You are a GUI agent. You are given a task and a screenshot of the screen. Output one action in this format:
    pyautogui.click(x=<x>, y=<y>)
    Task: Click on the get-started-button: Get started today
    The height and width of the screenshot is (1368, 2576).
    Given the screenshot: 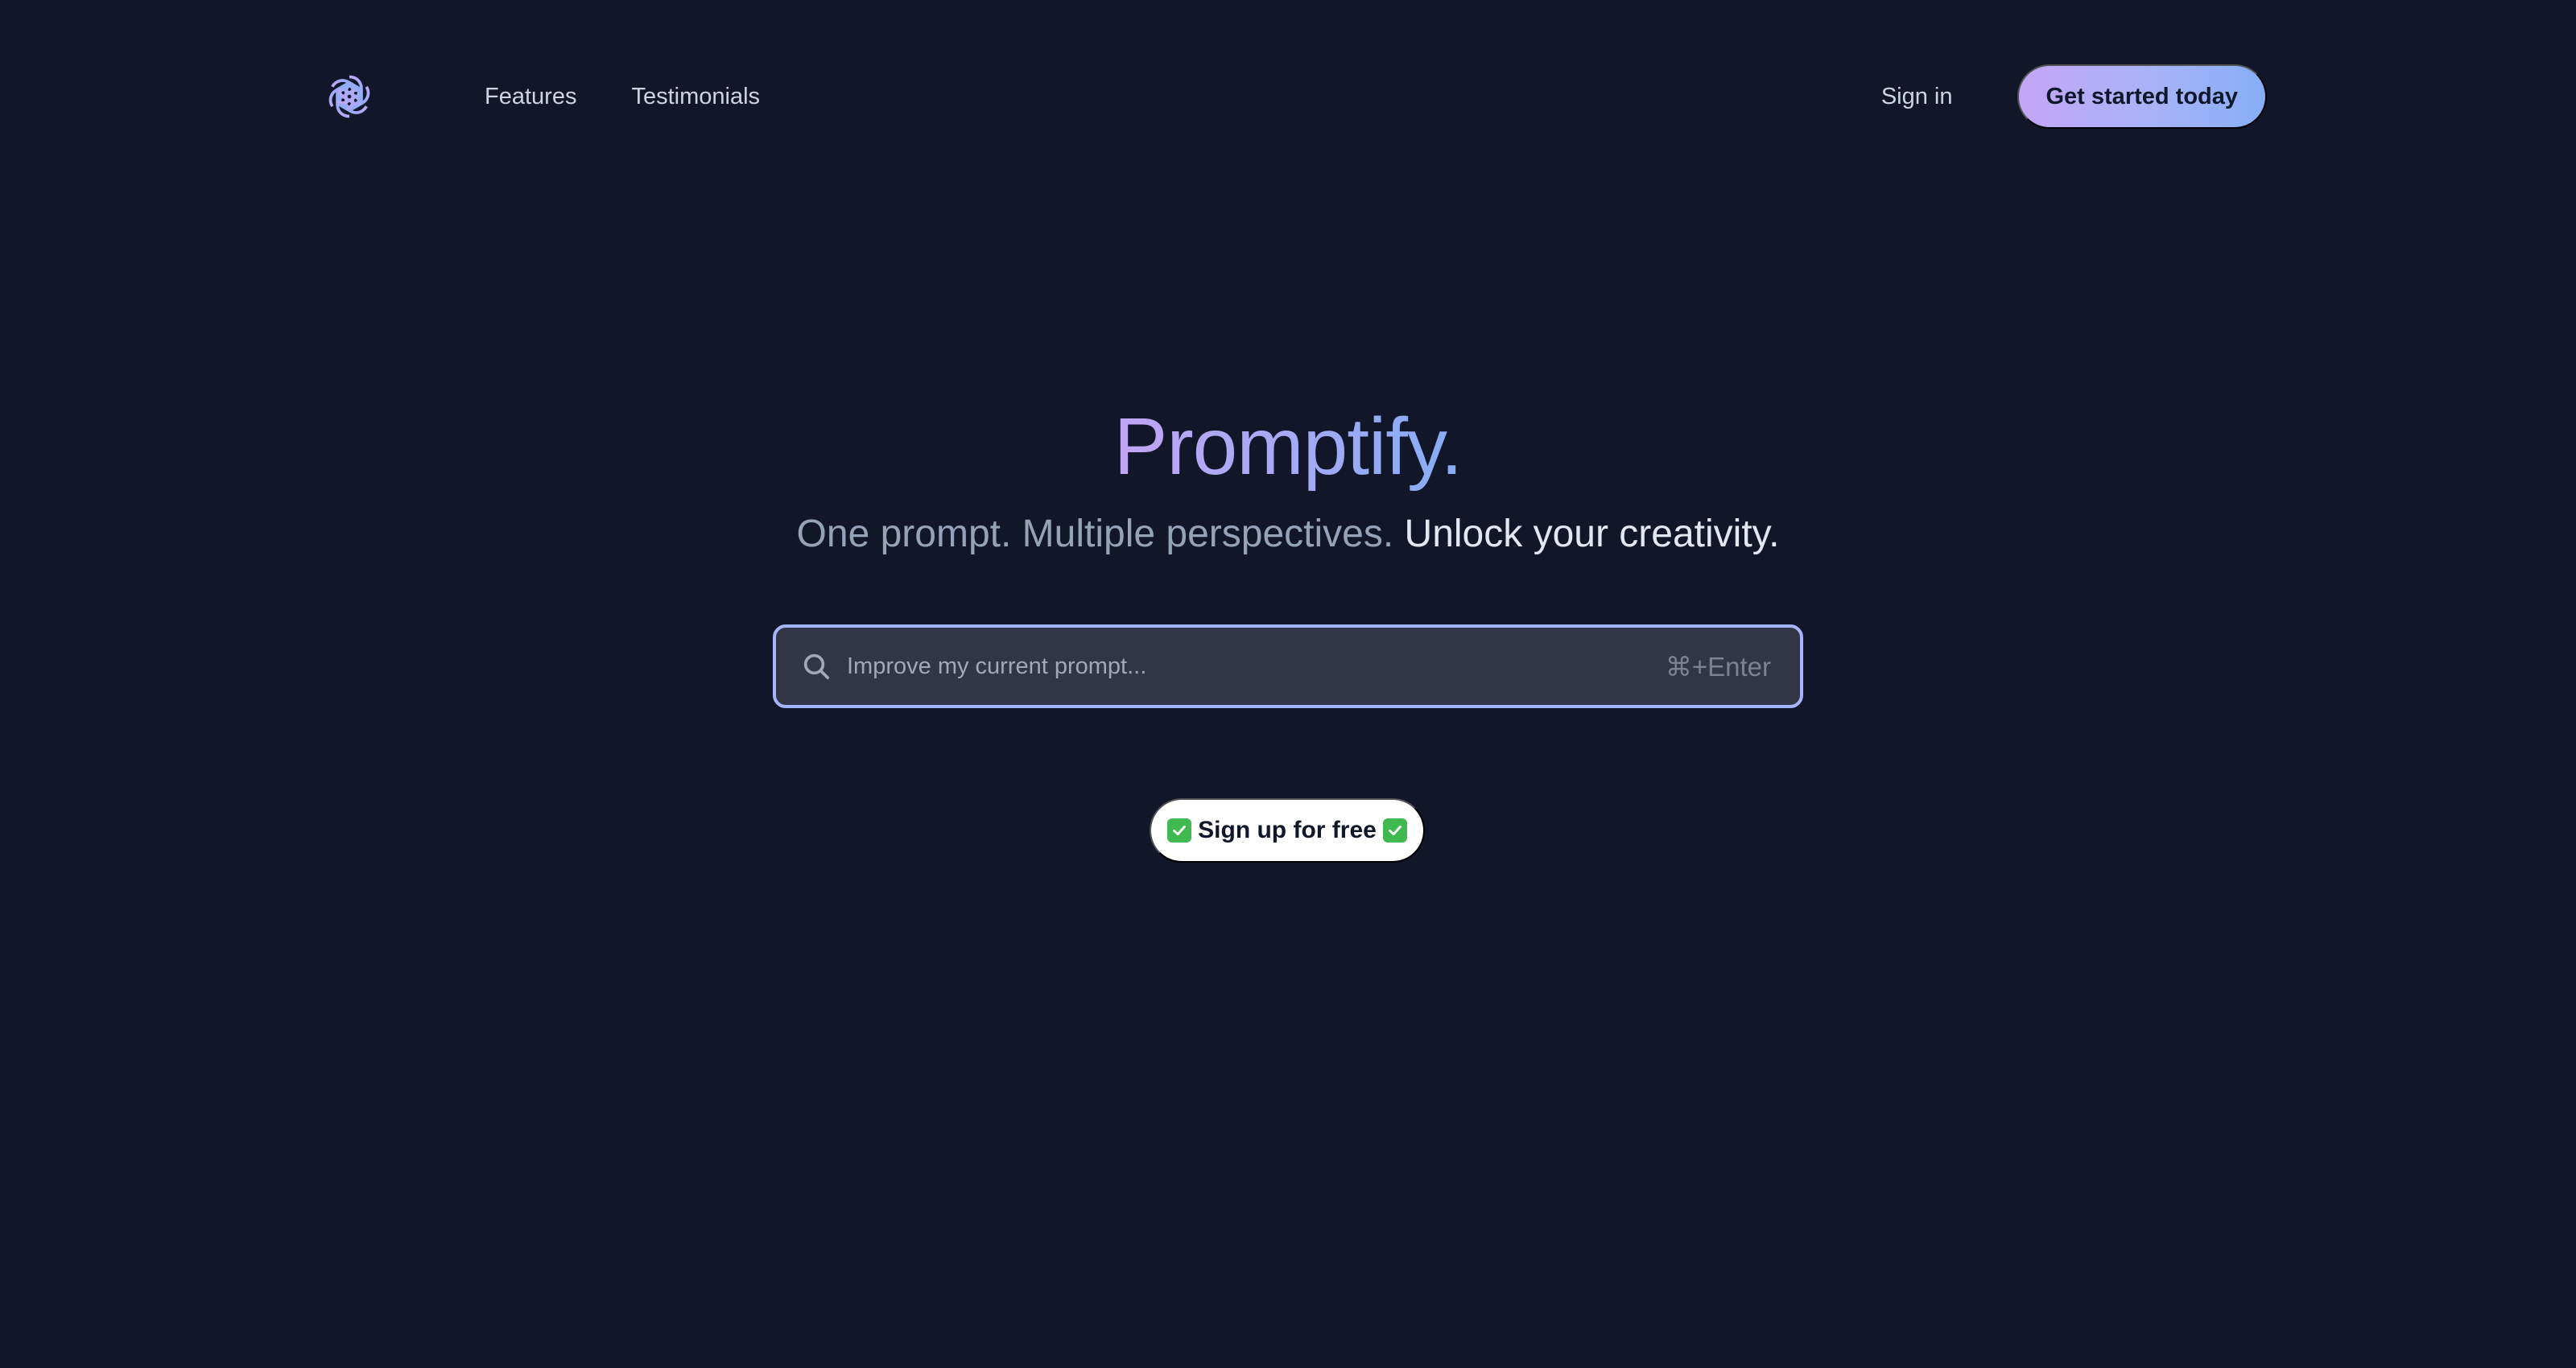 What is the action you would take?
    pyautogui.click(x=2142, y=96)
    